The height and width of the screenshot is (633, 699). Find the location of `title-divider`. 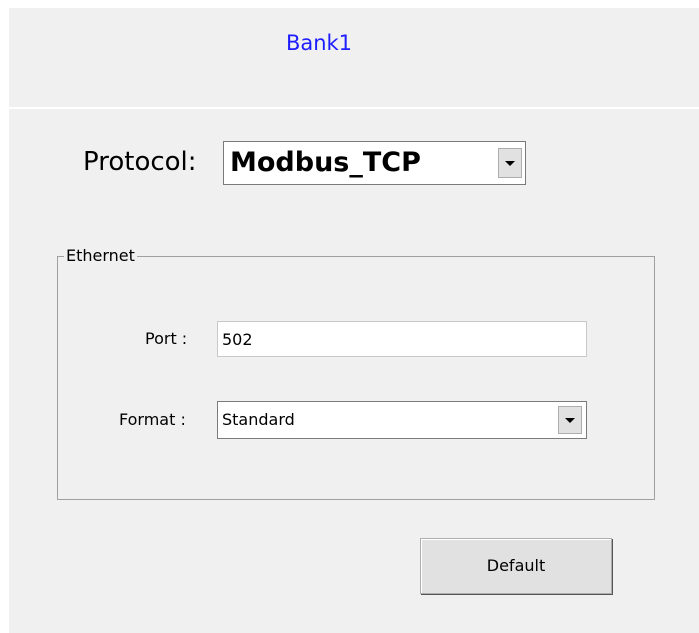

title-divider is located at coordinates (354, 108).